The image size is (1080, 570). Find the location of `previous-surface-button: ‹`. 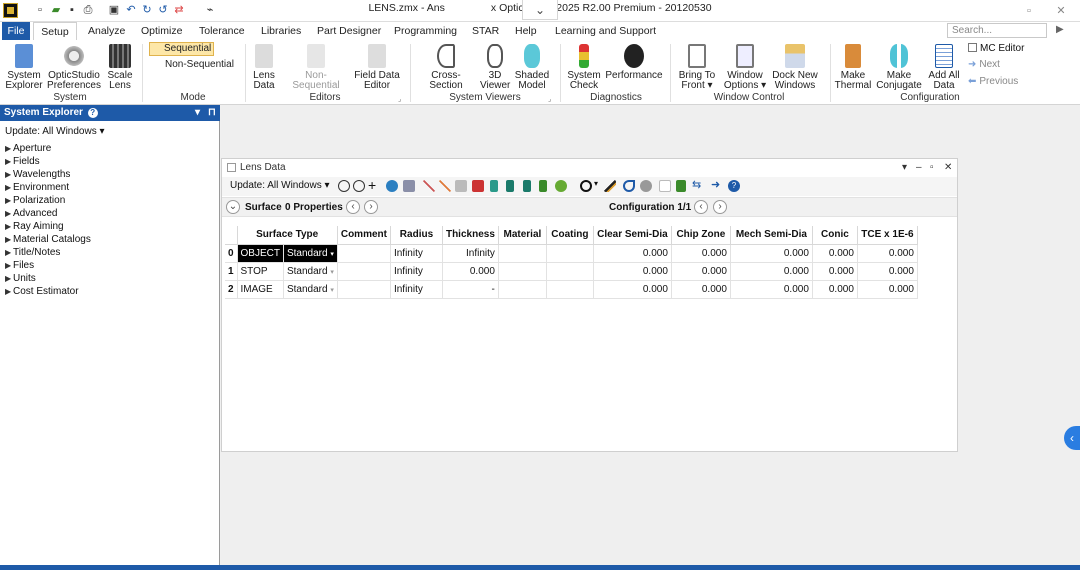

previous-surface-button: ‹ is located at coordinates (353, 207).